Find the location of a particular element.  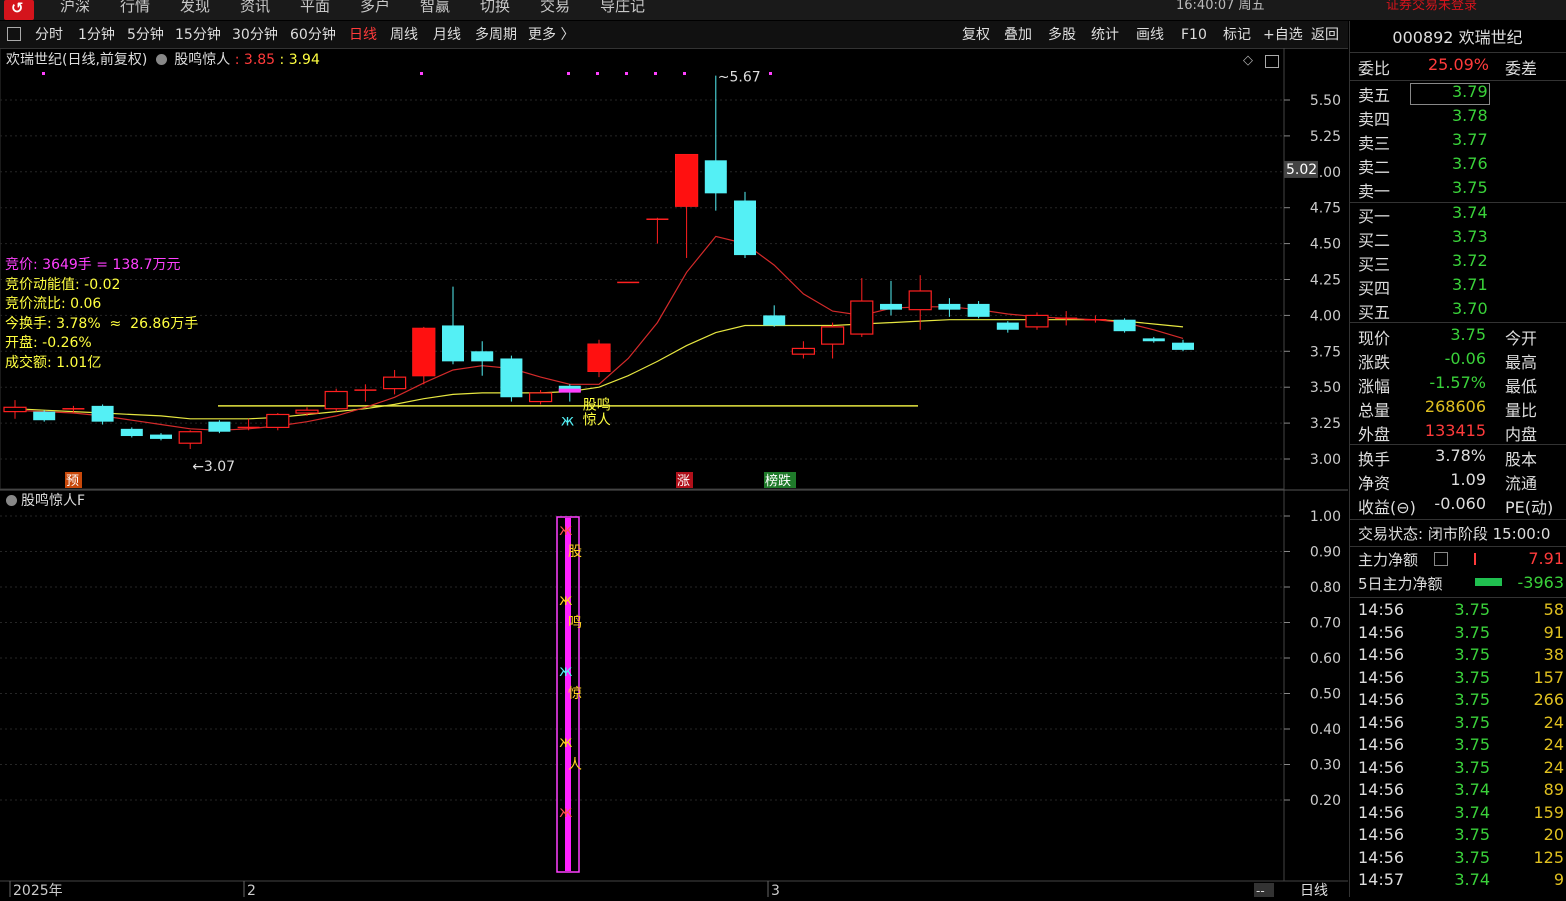

flow-bar is located at coordinates (1475, 559).